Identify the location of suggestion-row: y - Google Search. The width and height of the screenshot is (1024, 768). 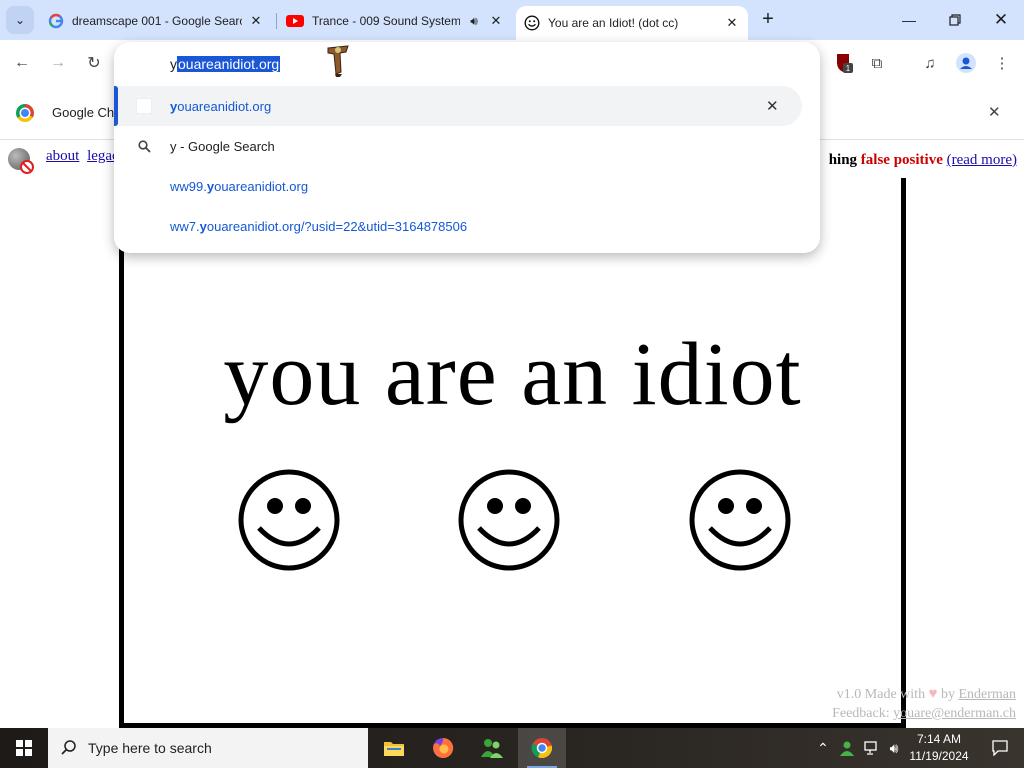
(467, 146).